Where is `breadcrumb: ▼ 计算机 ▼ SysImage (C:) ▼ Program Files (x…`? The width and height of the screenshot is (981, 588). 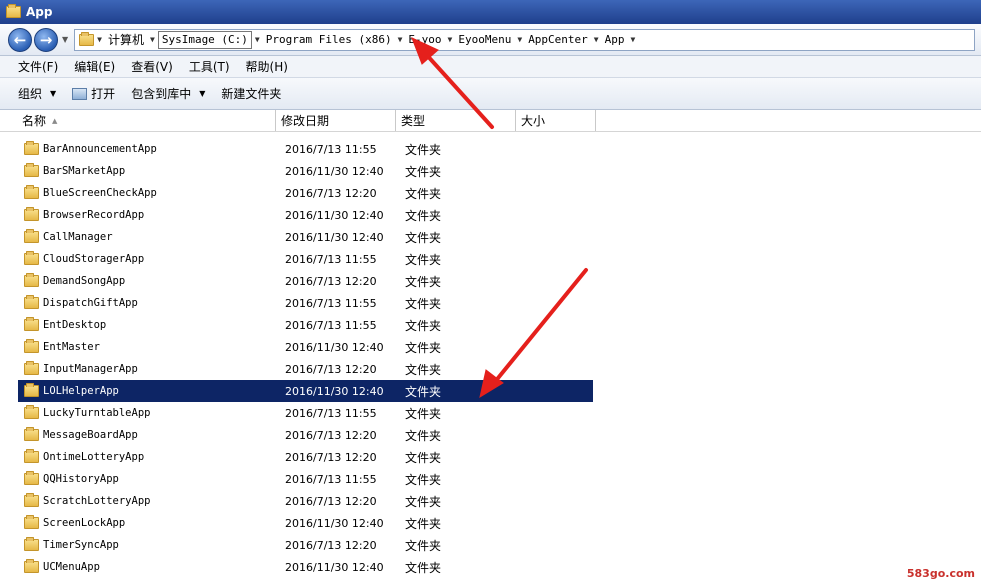 breadcrumb: ▼ 计算机 ▼ SysImage (C:) ▼ Program Files (x… is located at coordinates (524, 39).